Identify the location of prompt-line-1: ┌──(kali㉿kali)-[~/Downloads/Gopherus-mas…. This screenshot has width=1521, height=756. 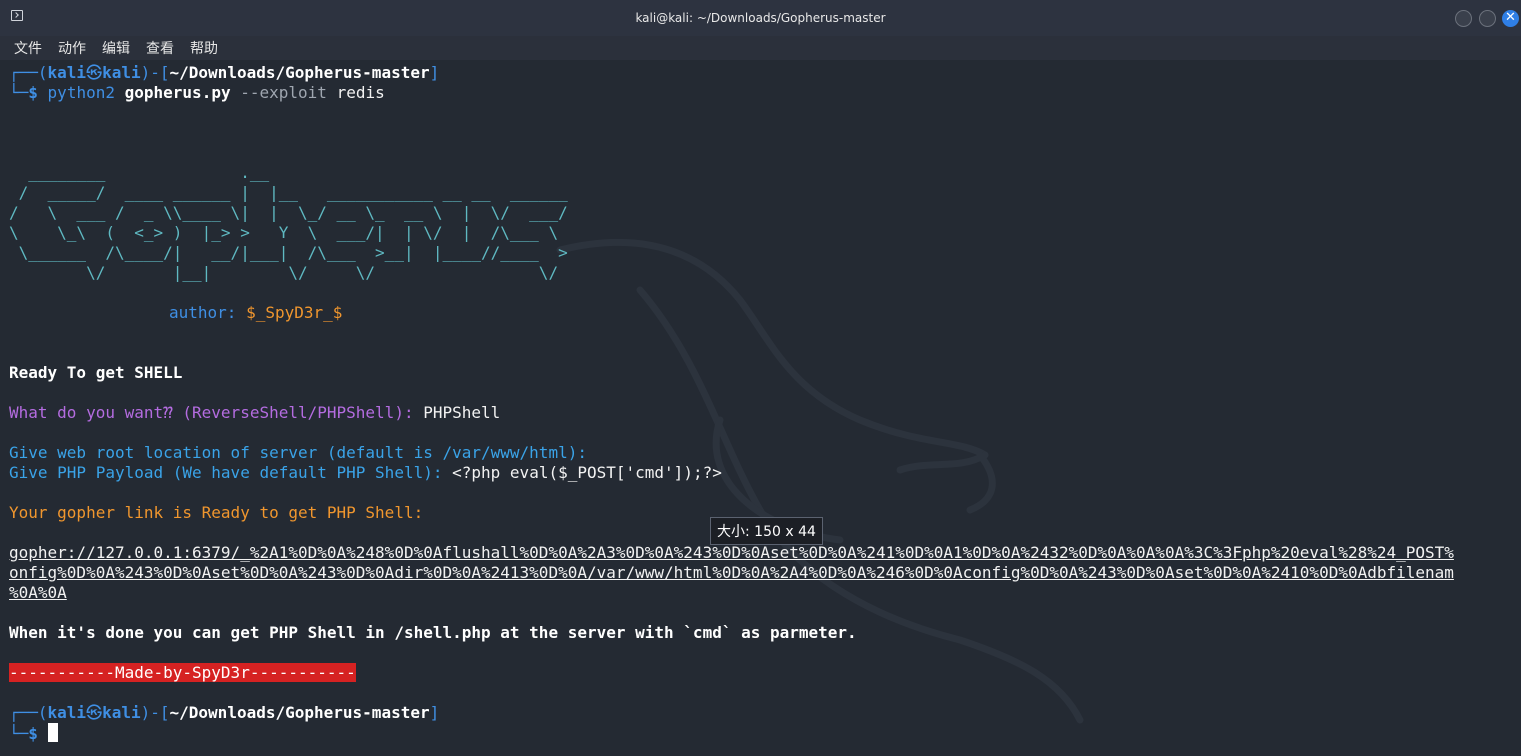
(224, 72).